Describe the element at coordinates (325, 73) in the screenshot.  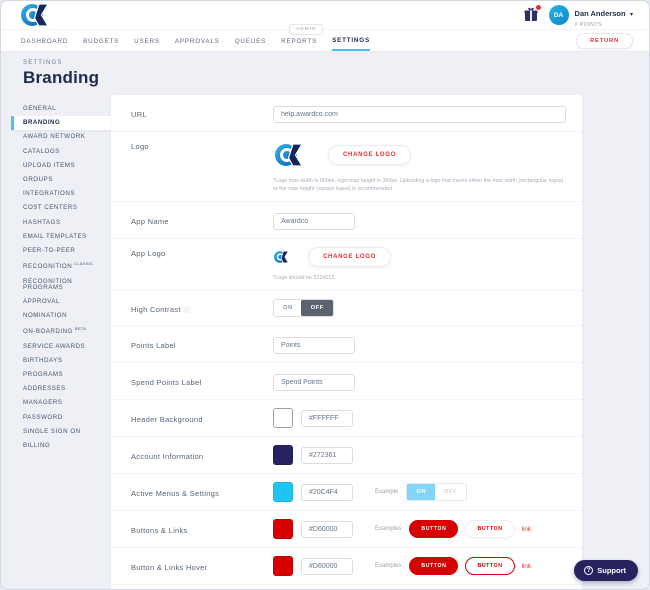
I see `page-title-block: SETTINGS Branding` at that location.